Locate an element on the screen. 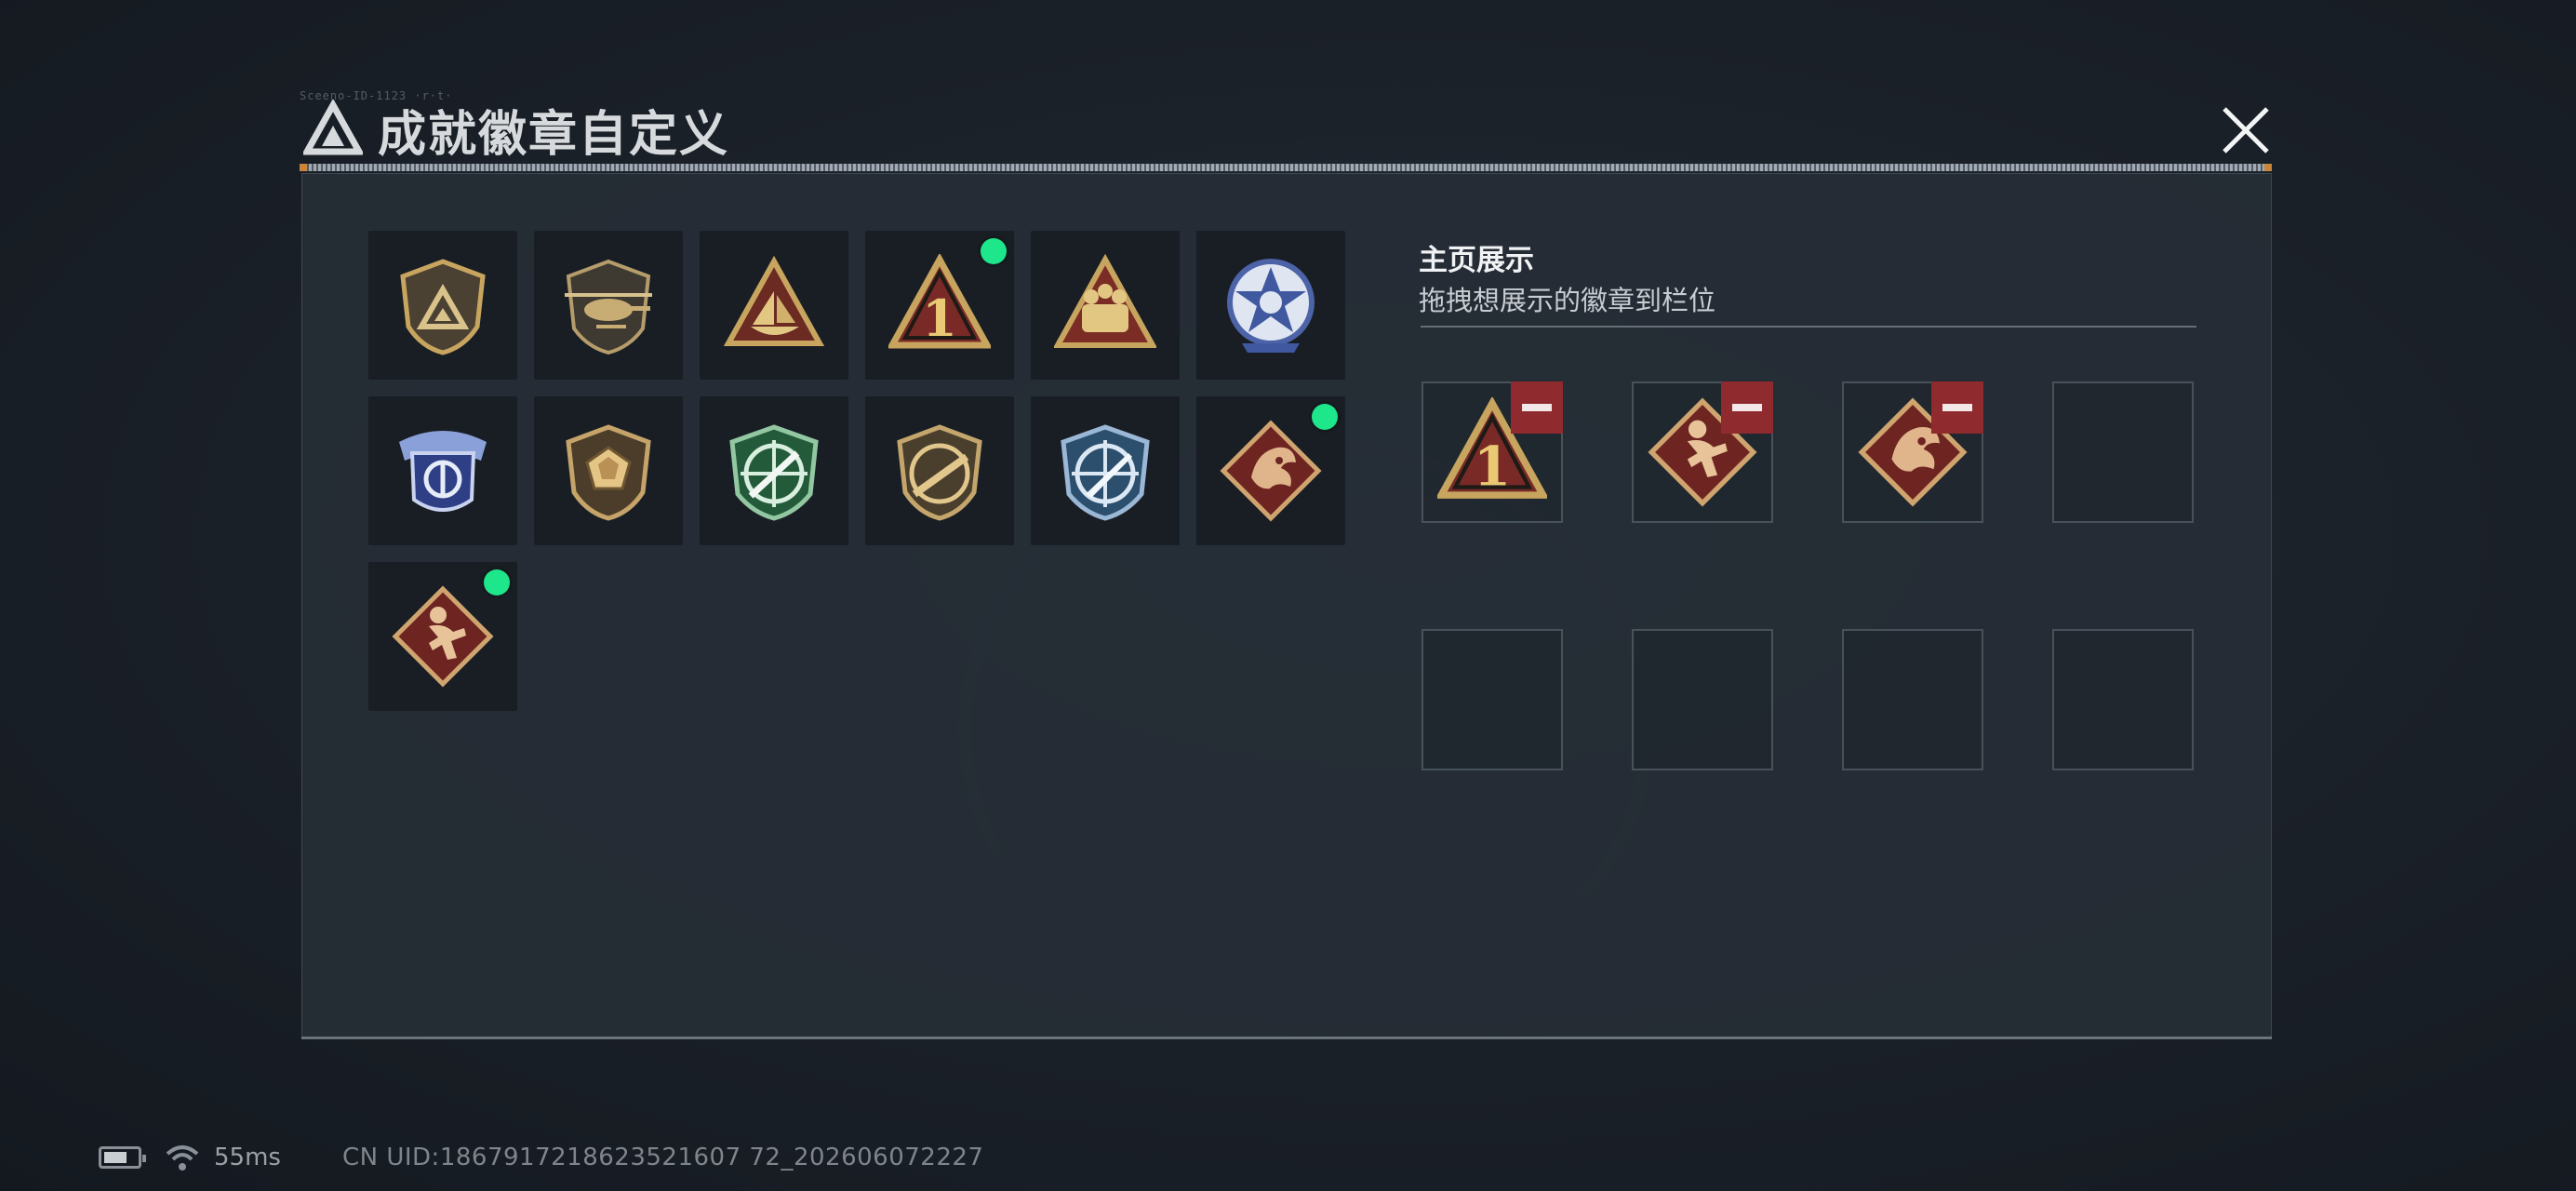 The width and height of the screenshot is (2576, 1191). shield-triangle-badge-icon is located at coordinates (443, 307).